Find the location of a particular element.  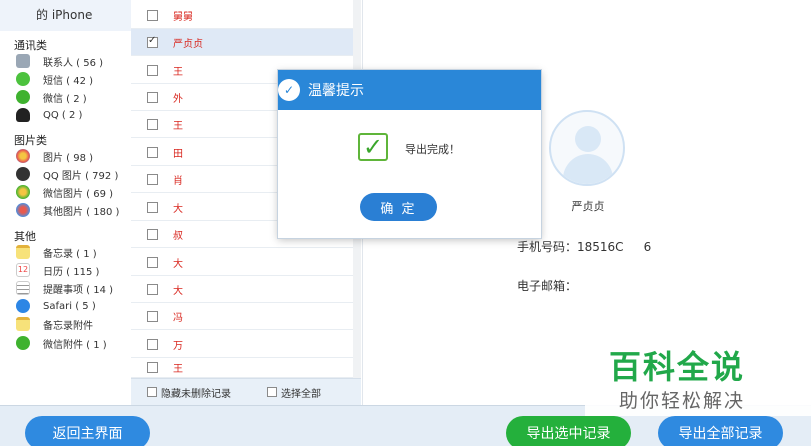

contact-name: 田 is located at coordinates (178, 154).